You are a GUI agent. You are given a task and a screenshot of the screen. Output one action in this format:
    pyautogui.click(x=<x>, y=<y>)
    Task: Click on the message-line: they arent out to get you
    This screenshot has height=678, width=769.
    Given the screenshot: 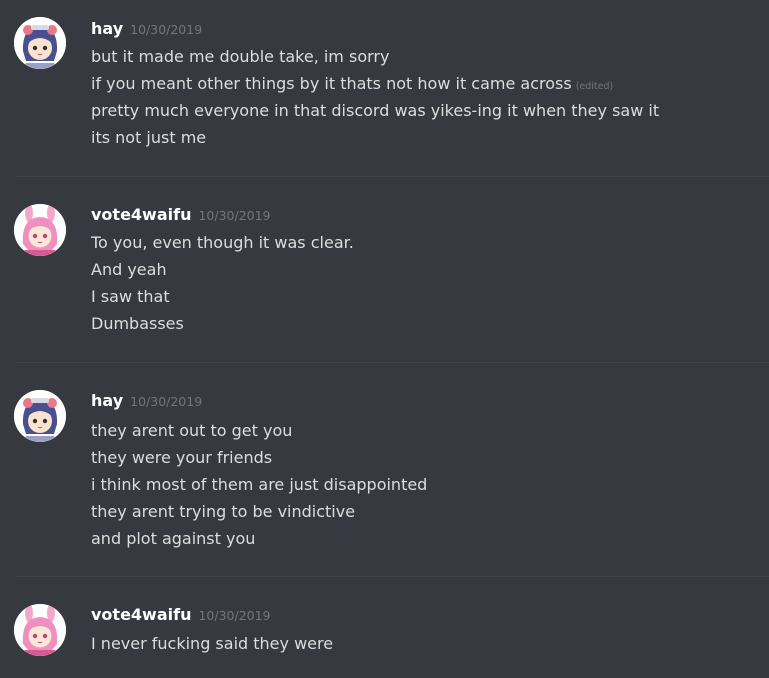 What is the action you would take?
    pyautogui.click(x=192, y=430)
    